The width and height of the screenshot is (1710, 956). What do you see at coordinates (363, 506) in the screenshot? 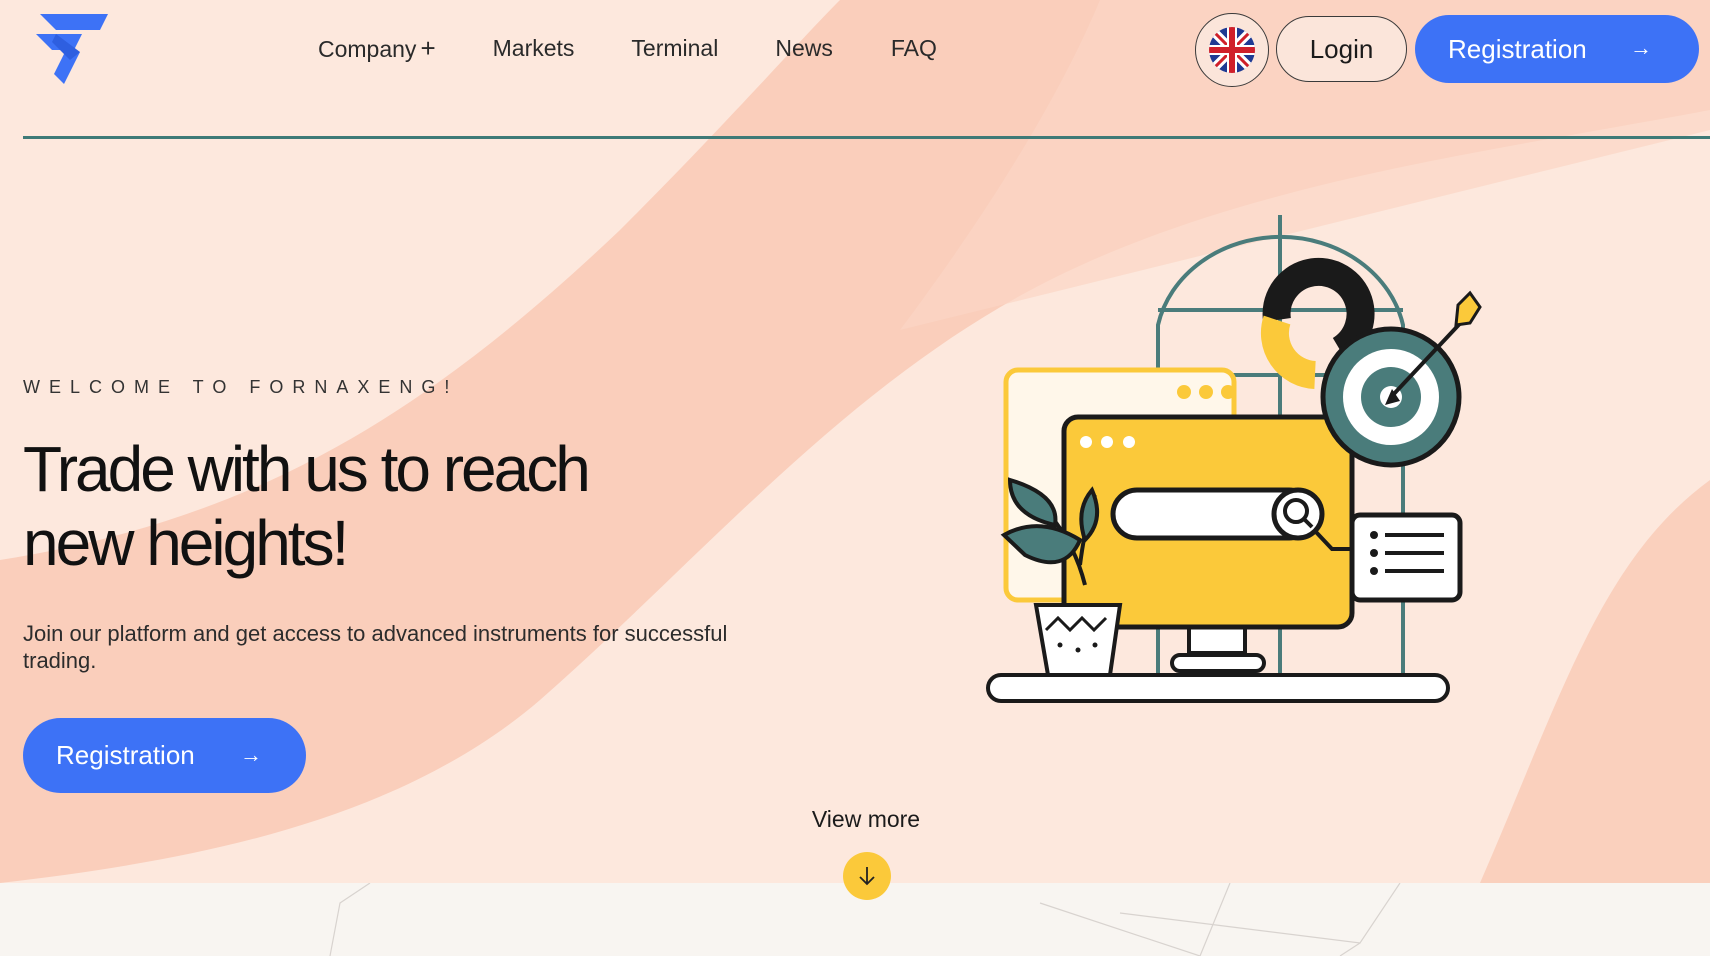
I see `hero-headline: Trade with us to reach new heights!` at bounding box center [363, 506].